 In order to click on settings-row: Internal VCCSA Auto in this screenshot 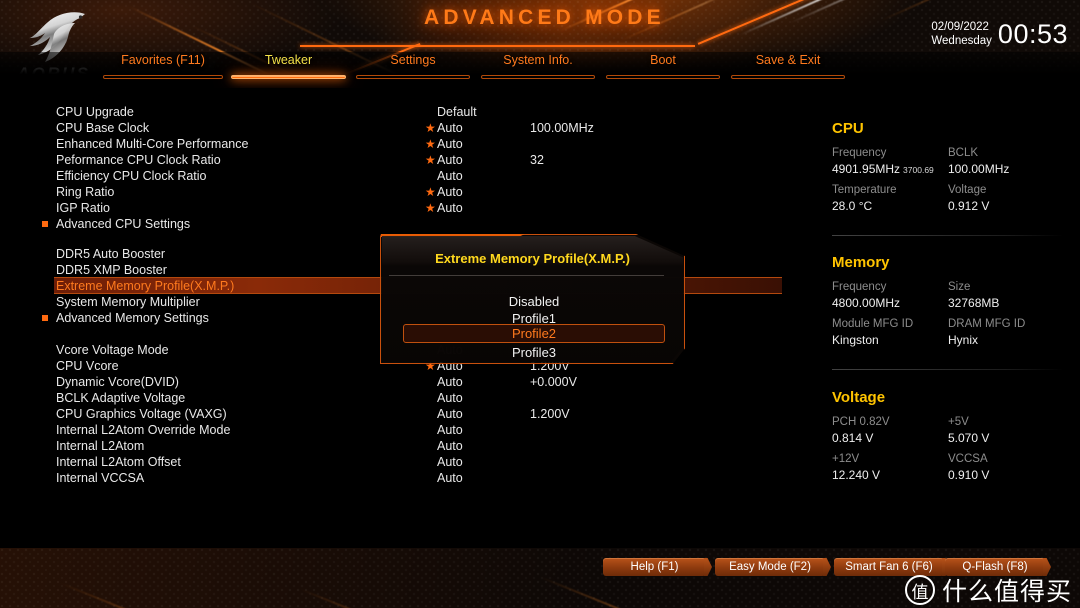, I will do `click(405, 478)`.